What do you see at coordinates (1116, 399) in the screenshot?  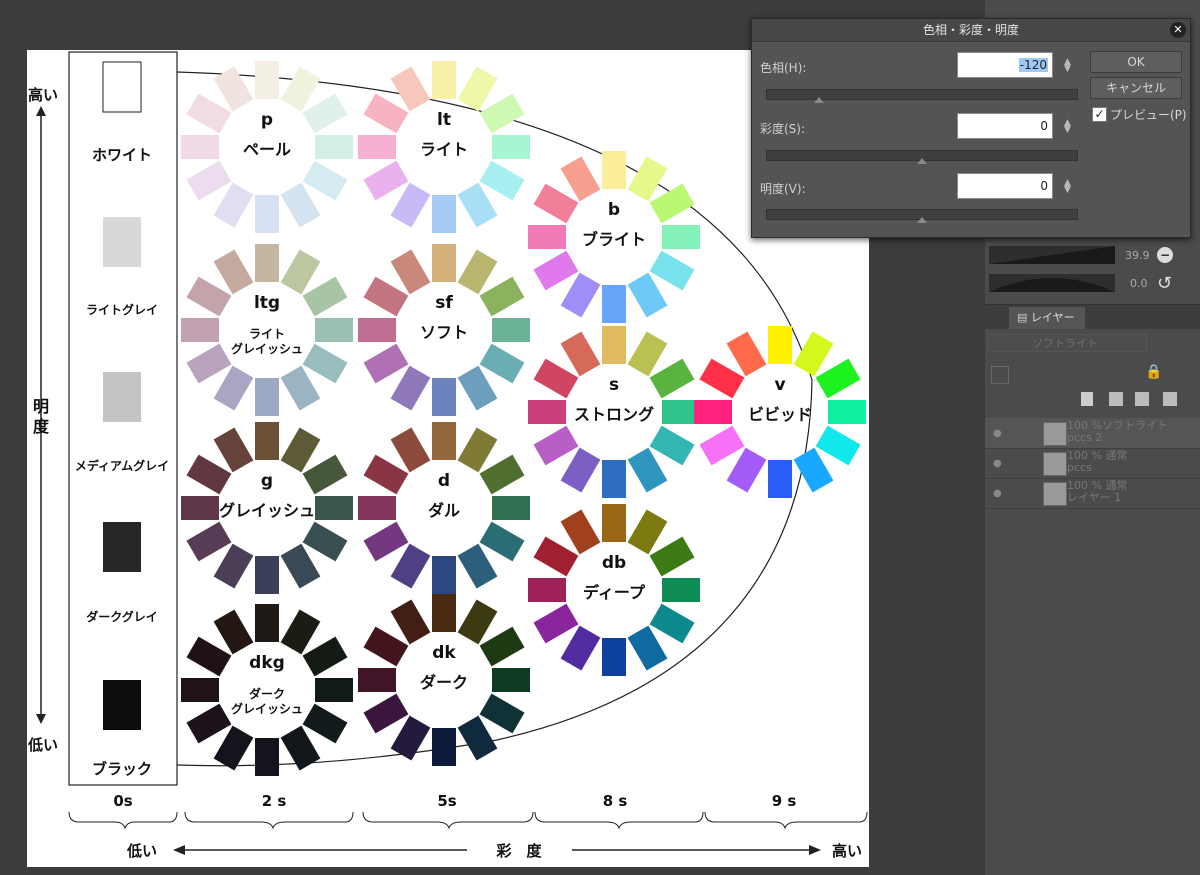 I see `new-folder-icon` at bounding box center [1116, 399].